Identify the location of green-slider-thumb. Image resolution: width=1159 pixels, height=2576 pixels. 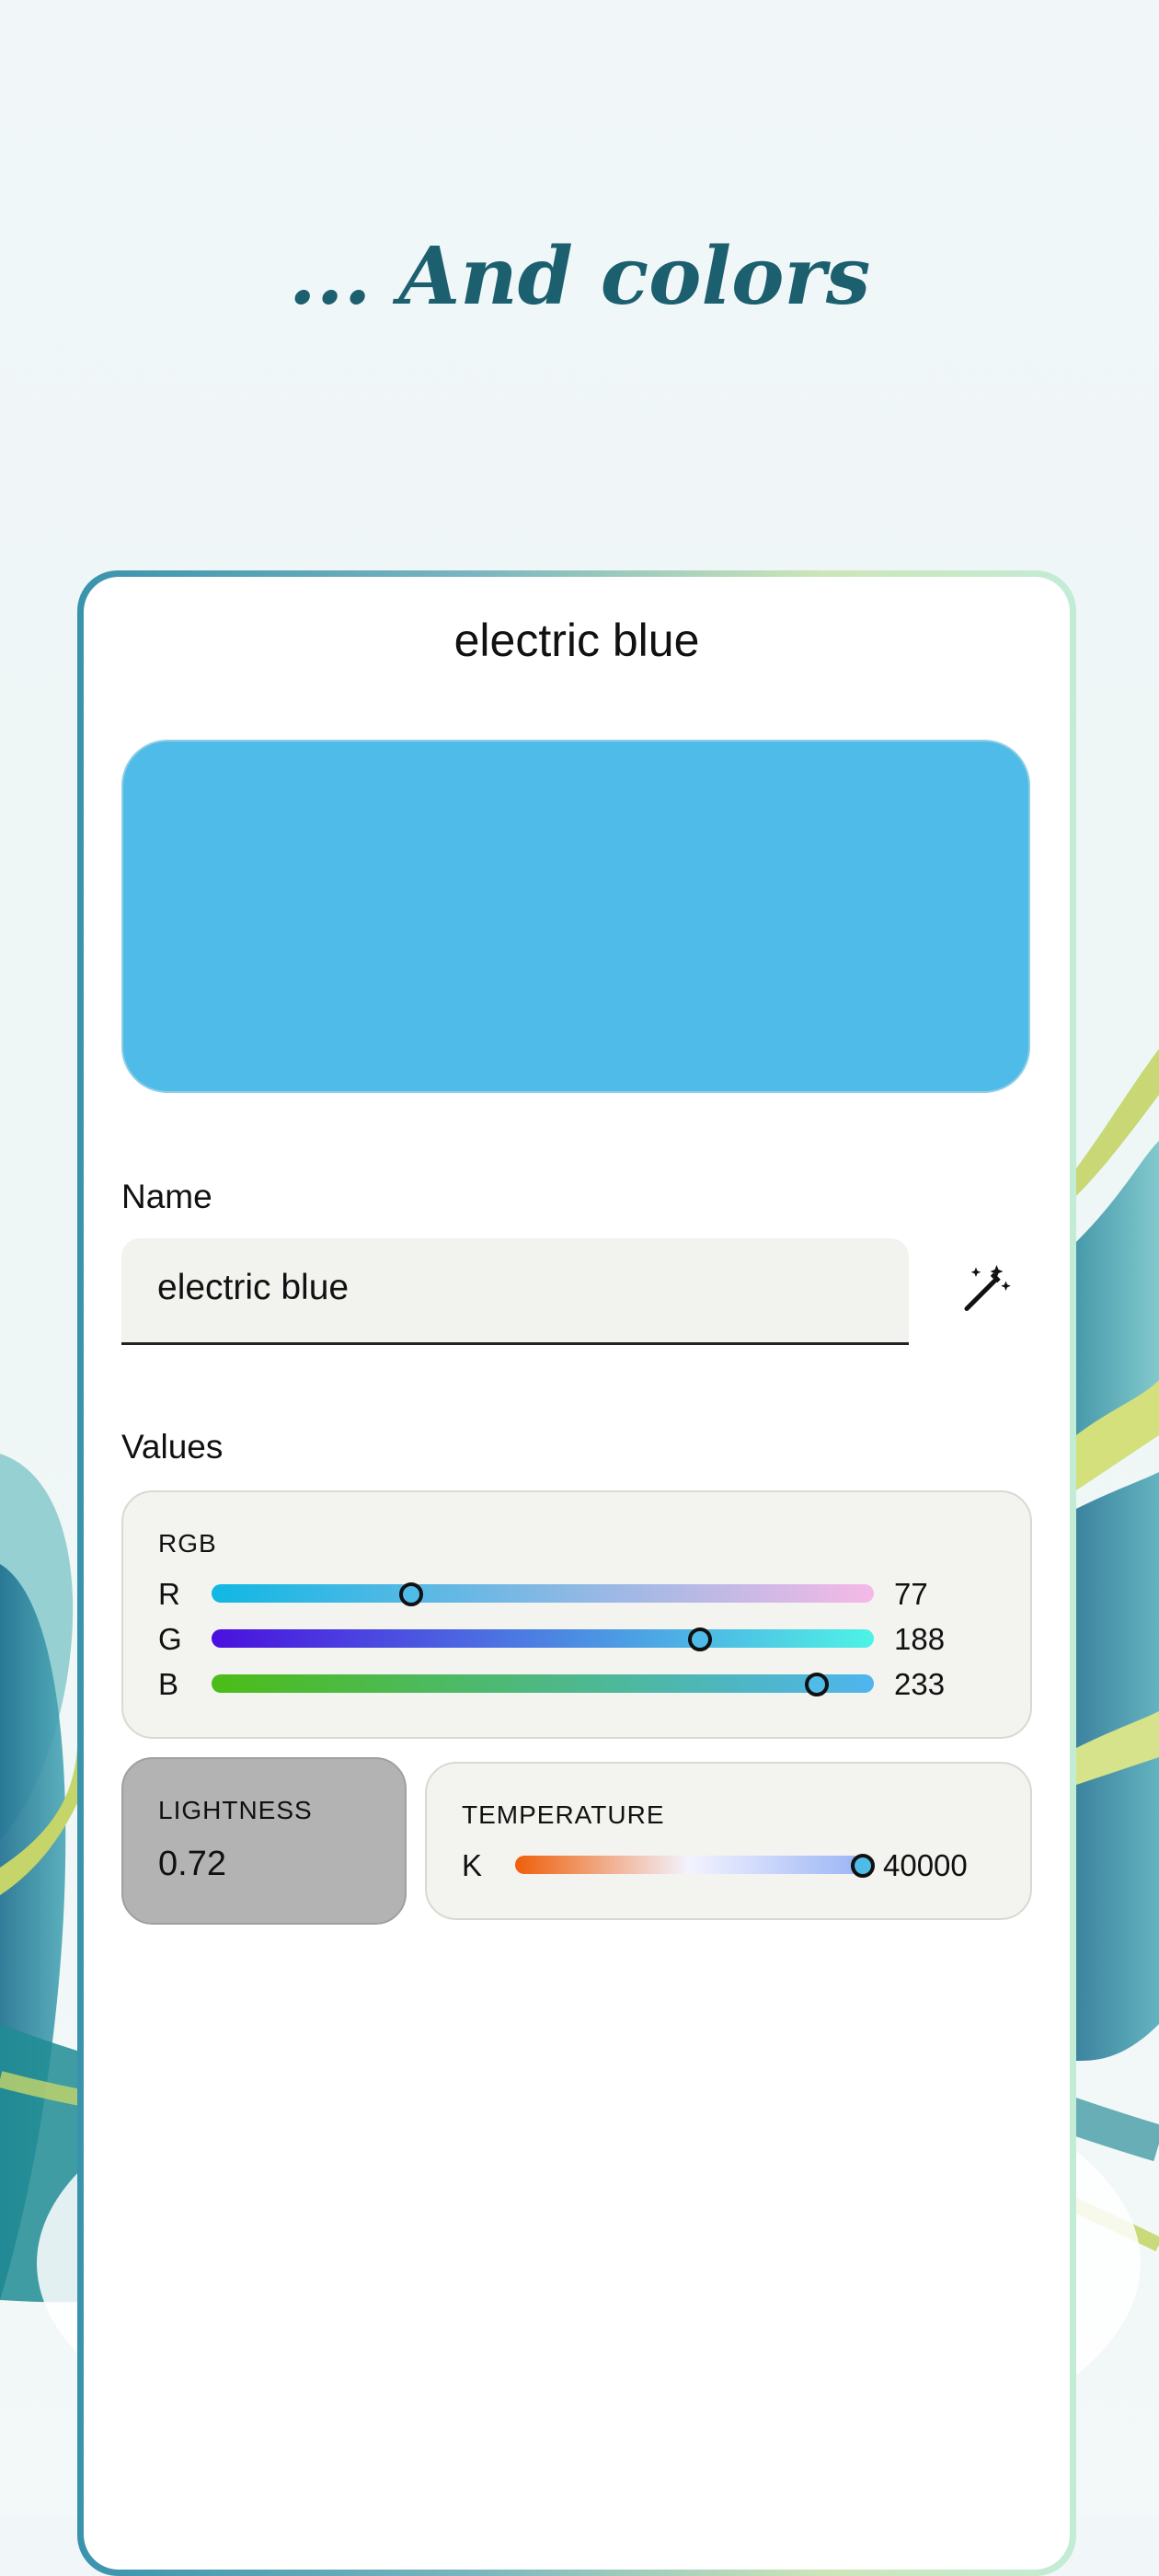
(699, 1639).